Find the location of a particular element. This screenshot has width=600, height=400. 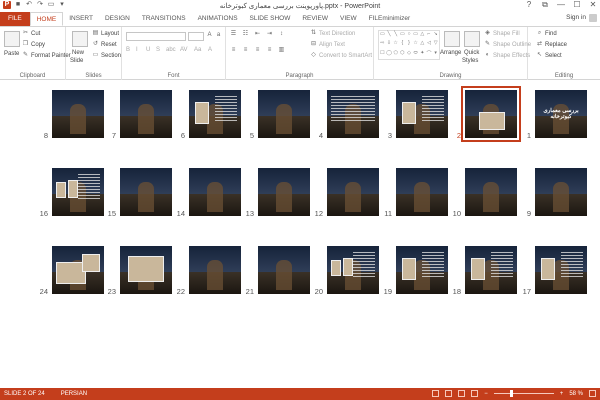

italic-button: I is located at coordinates (137, 50).